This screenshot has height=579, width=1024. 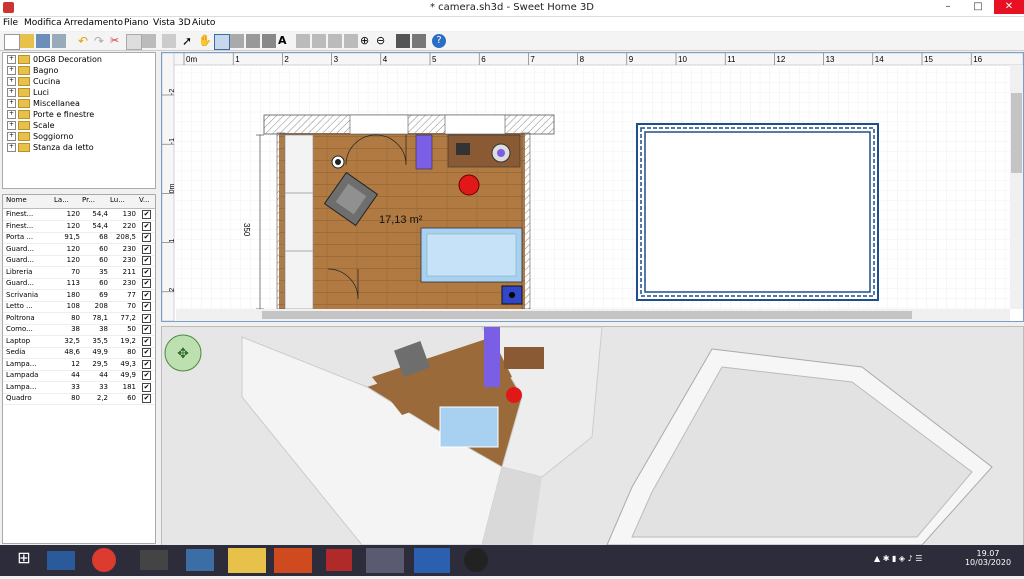 What do you see at coordinates (43, 41) in the screenshot?
I see `save-icon` at bounding box center [43, 41].